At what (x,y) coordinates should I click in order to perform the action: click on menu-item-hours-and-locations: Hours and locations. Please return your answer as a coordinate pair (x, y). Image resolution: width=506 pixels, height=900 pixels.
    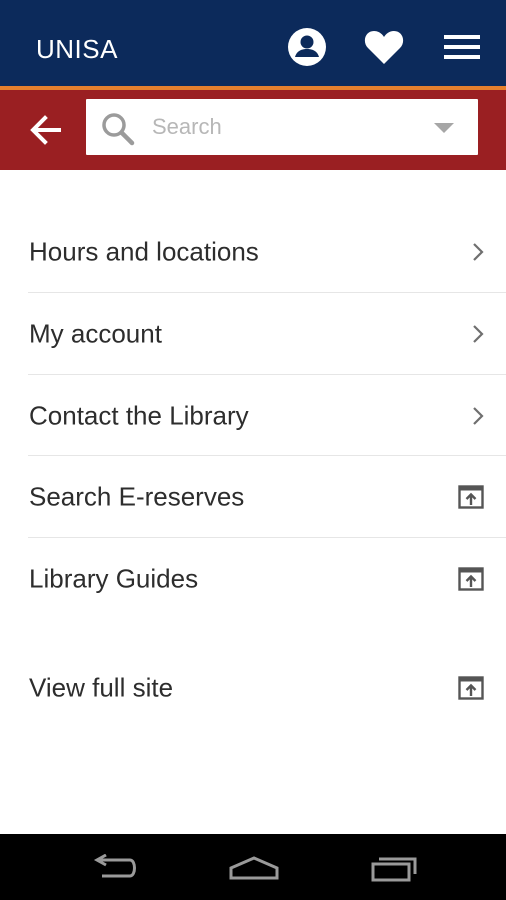
    Looking at the image, I should click on (267, 252).